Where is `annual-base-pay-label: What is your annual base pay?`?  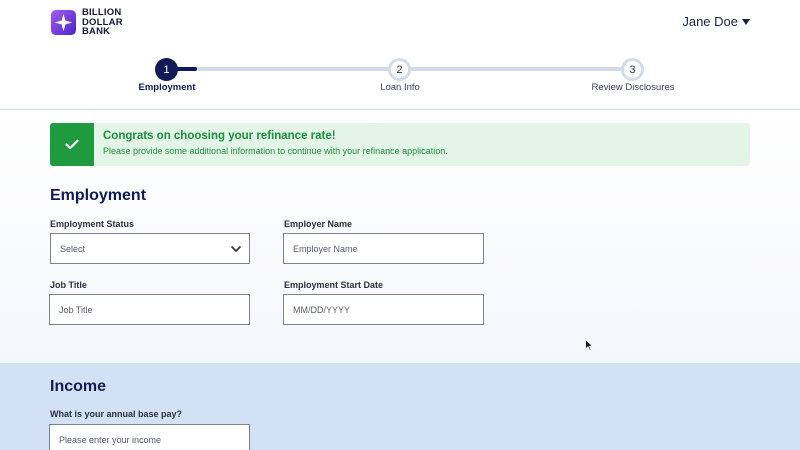 annual-base-pay-label: What is your annual base pay? is located at coordinates (116, 414).